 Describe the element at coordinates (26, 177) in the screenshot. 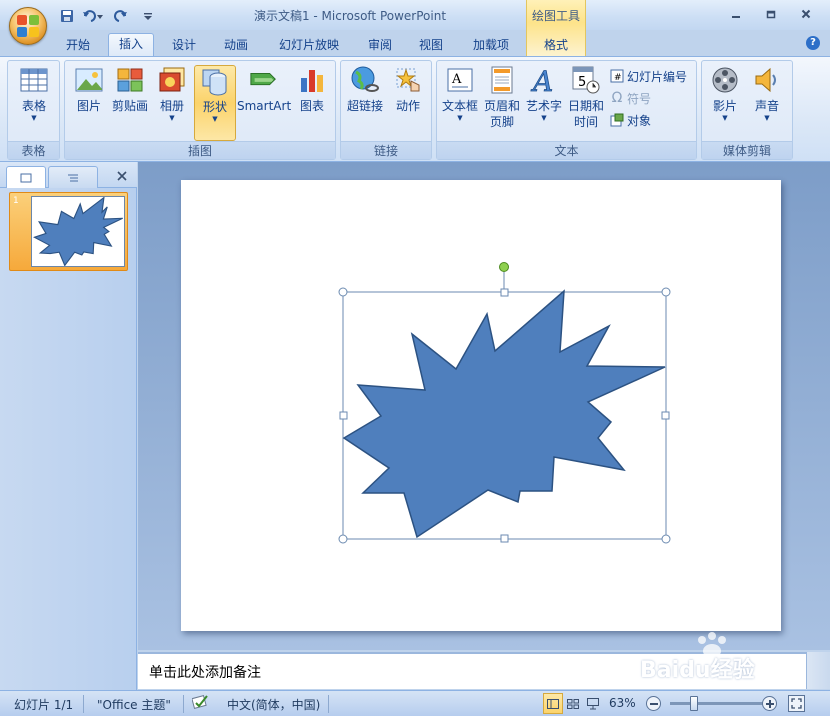

I see `slides-tab` at that location.